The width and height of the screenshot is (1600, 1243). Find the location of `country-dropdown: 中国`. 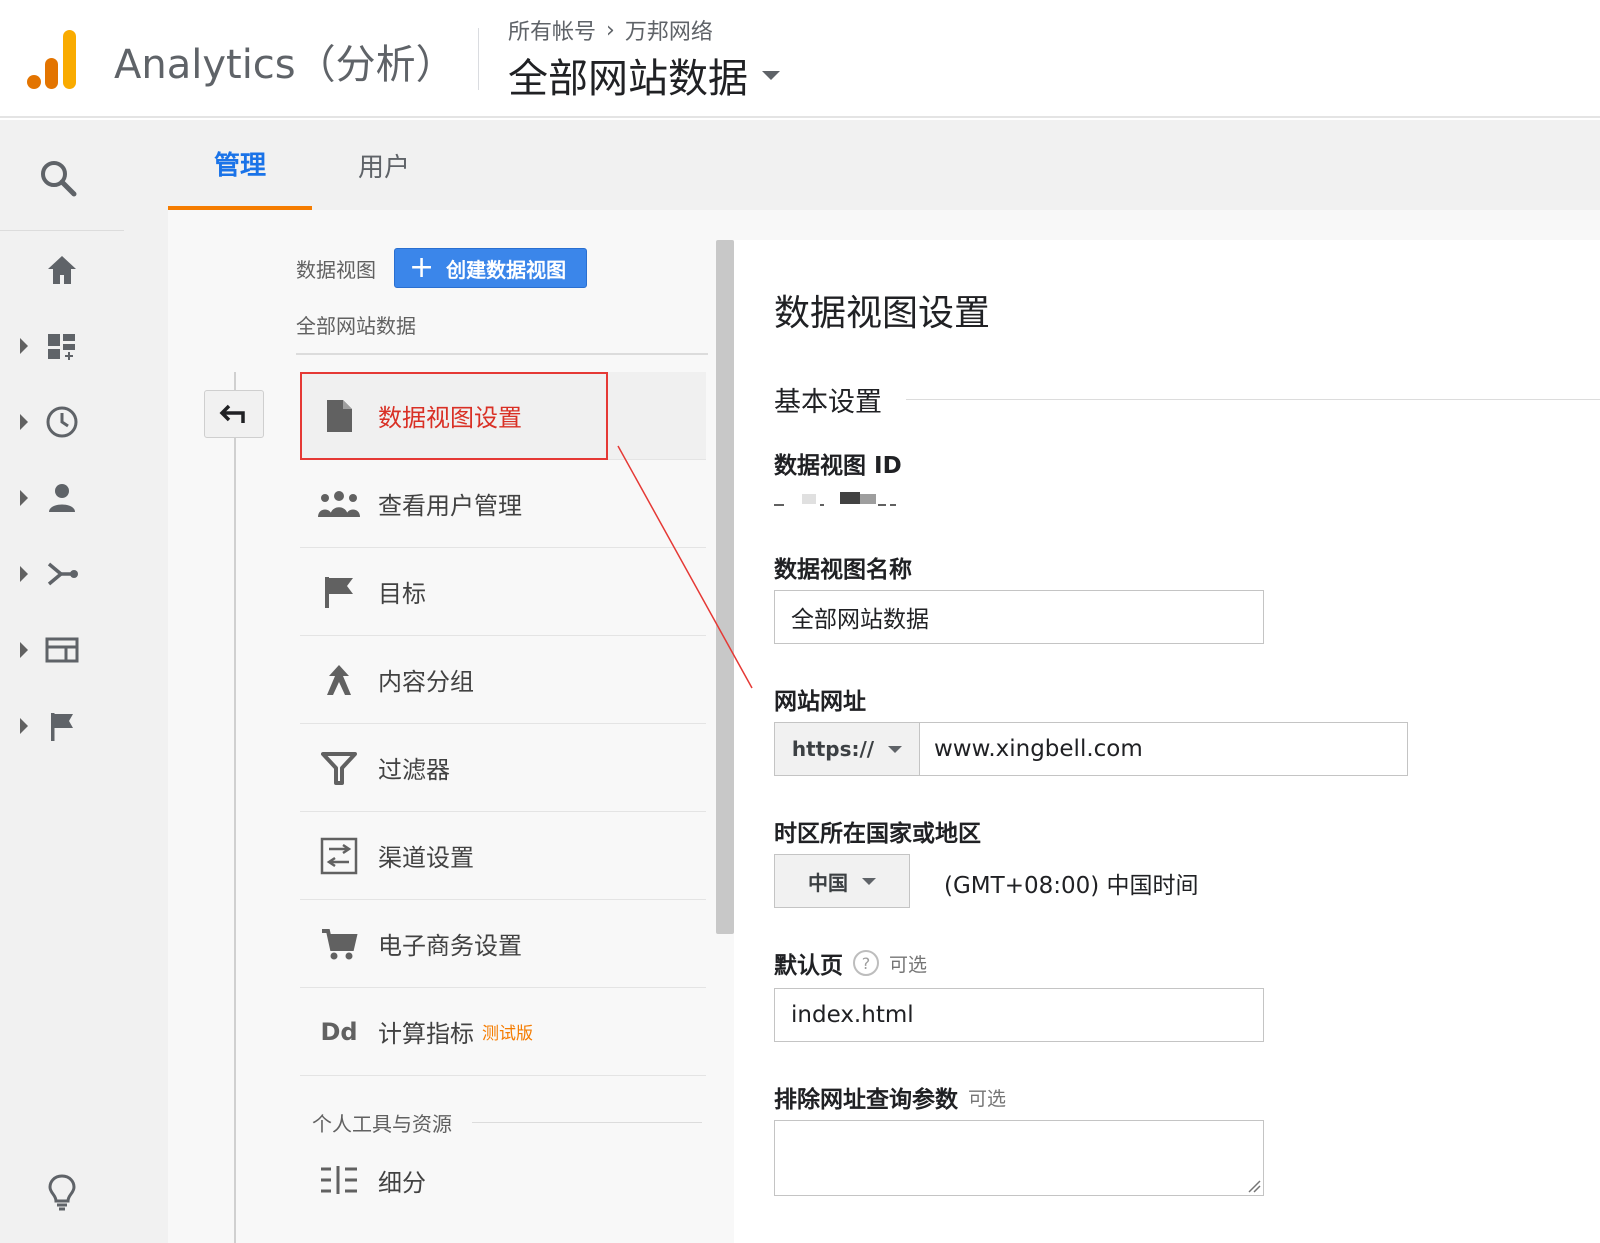

country-dropdown: 中国 is located at coordinates (842, 881).